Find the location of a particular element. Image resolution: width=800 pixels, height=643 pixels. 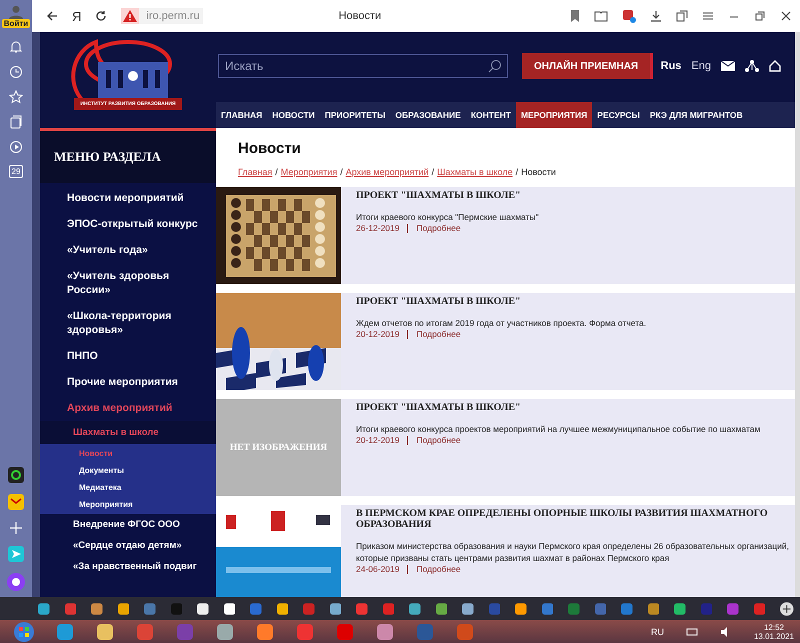

language-link: Rus is located at coordinates (671, 66).